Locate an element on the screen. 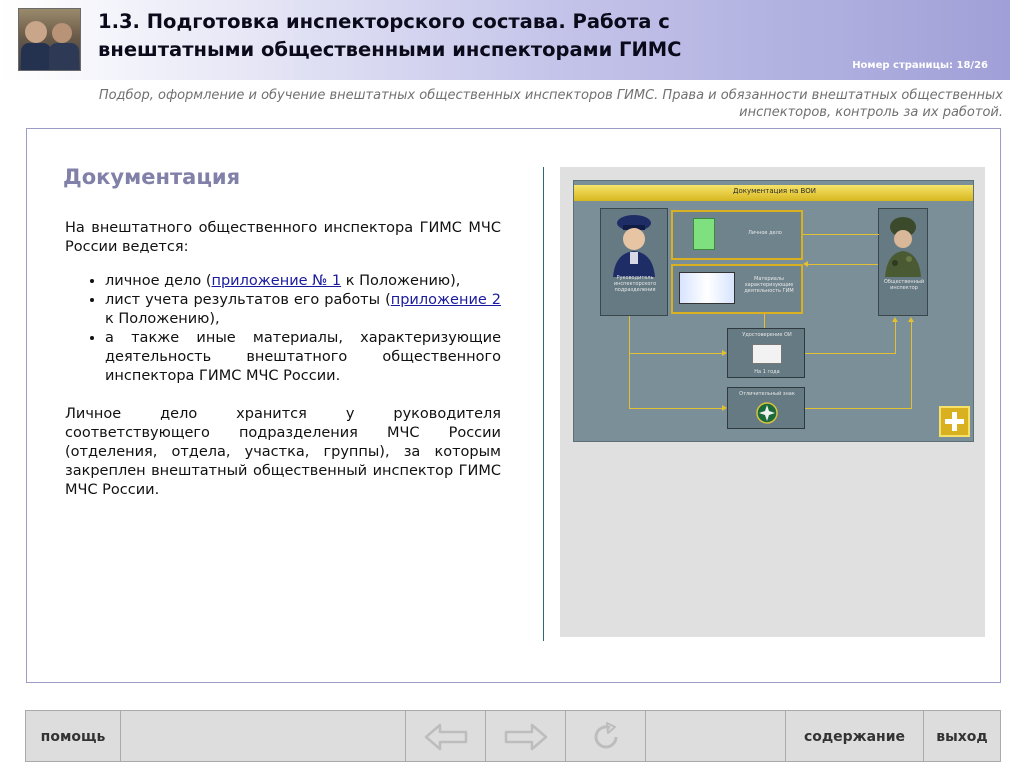 The height and width of the screenshot is (762, 1010). inspector-caption: Общественный инспектор is located at coordinates (904, 285).